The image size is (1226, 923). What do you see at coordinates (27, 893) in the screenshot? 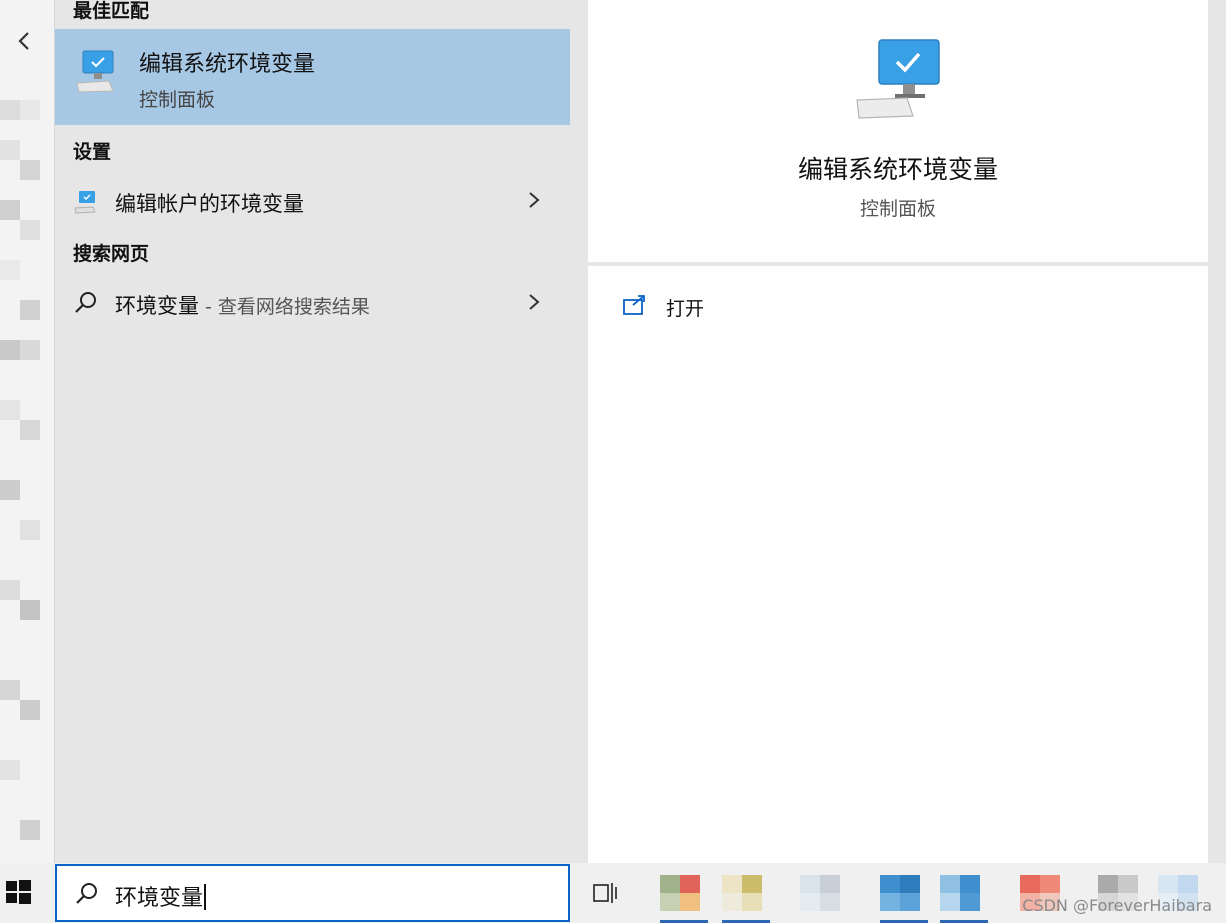
I see `windows-logo-icon` at bounding box center [27, 893].